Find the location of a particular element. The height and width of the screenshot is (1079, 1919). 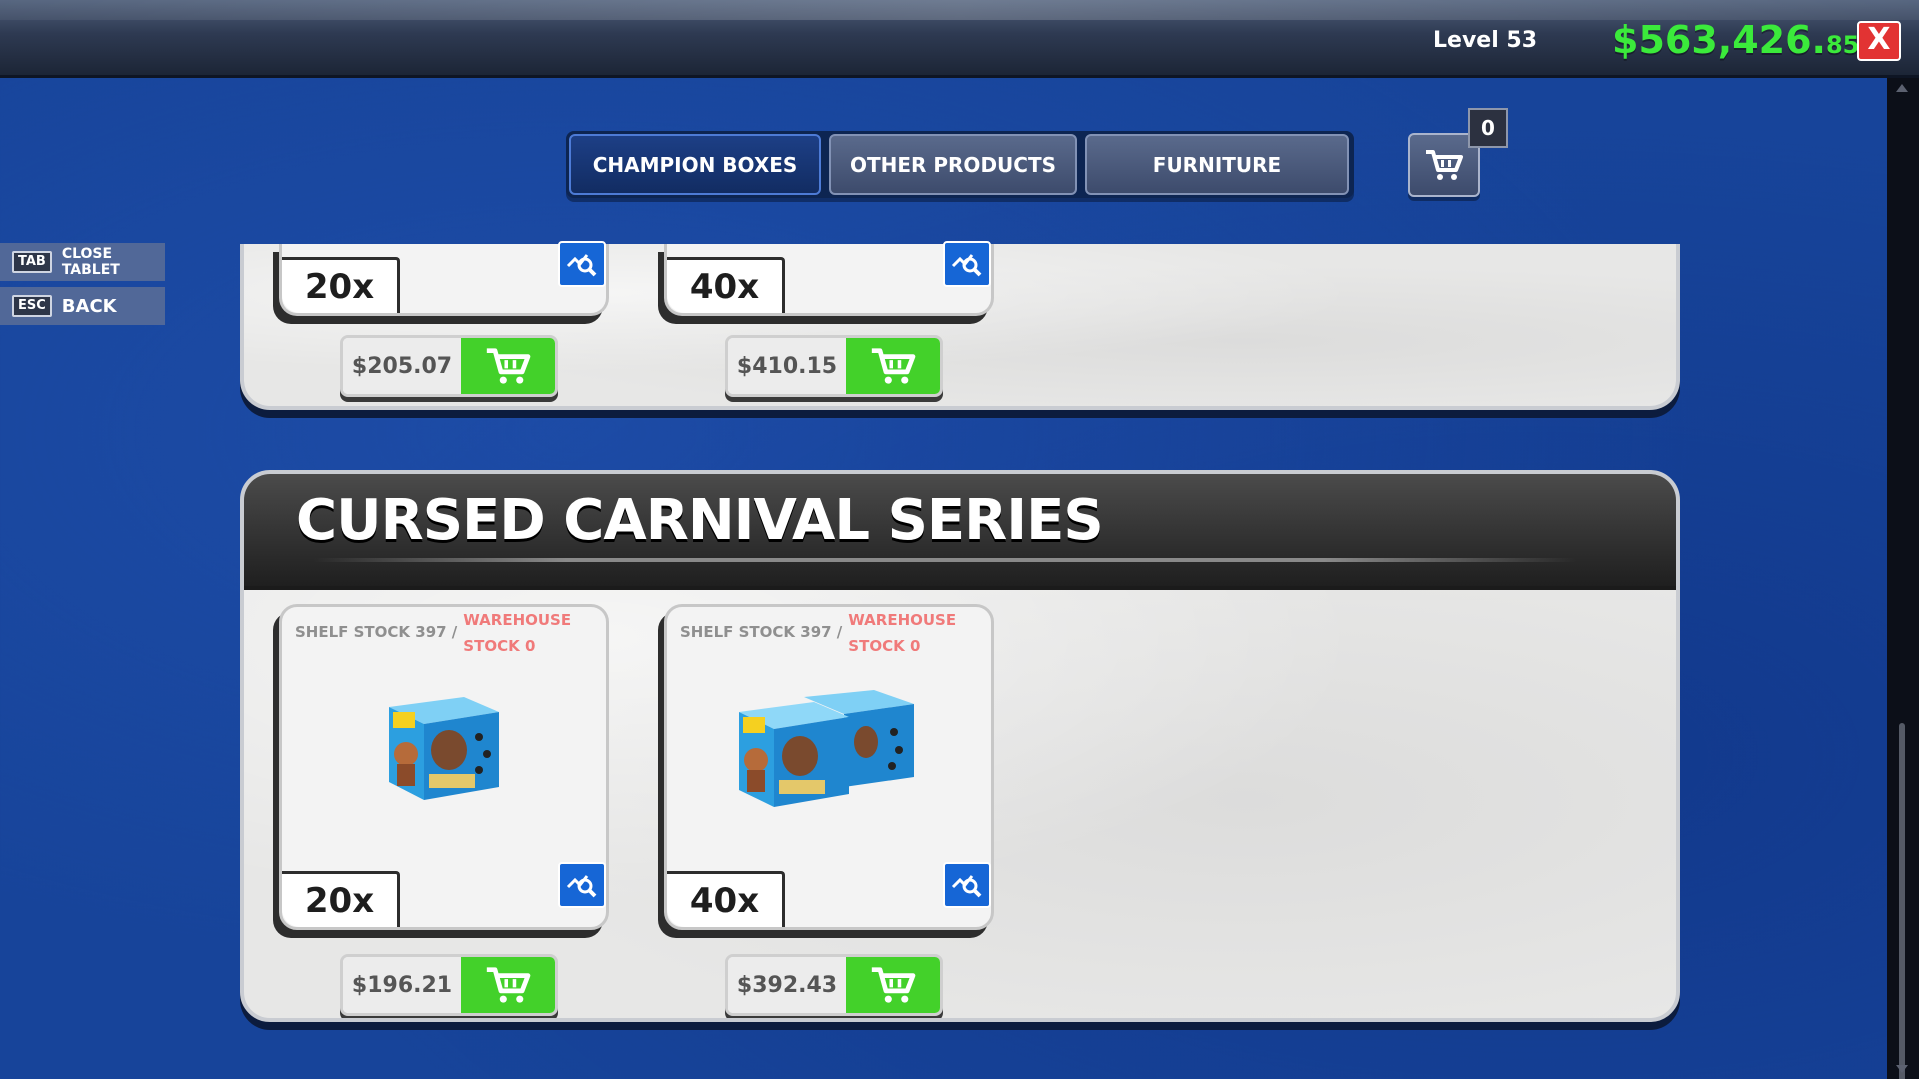

price-label: $392.43 is located at coordinates (787, 985).